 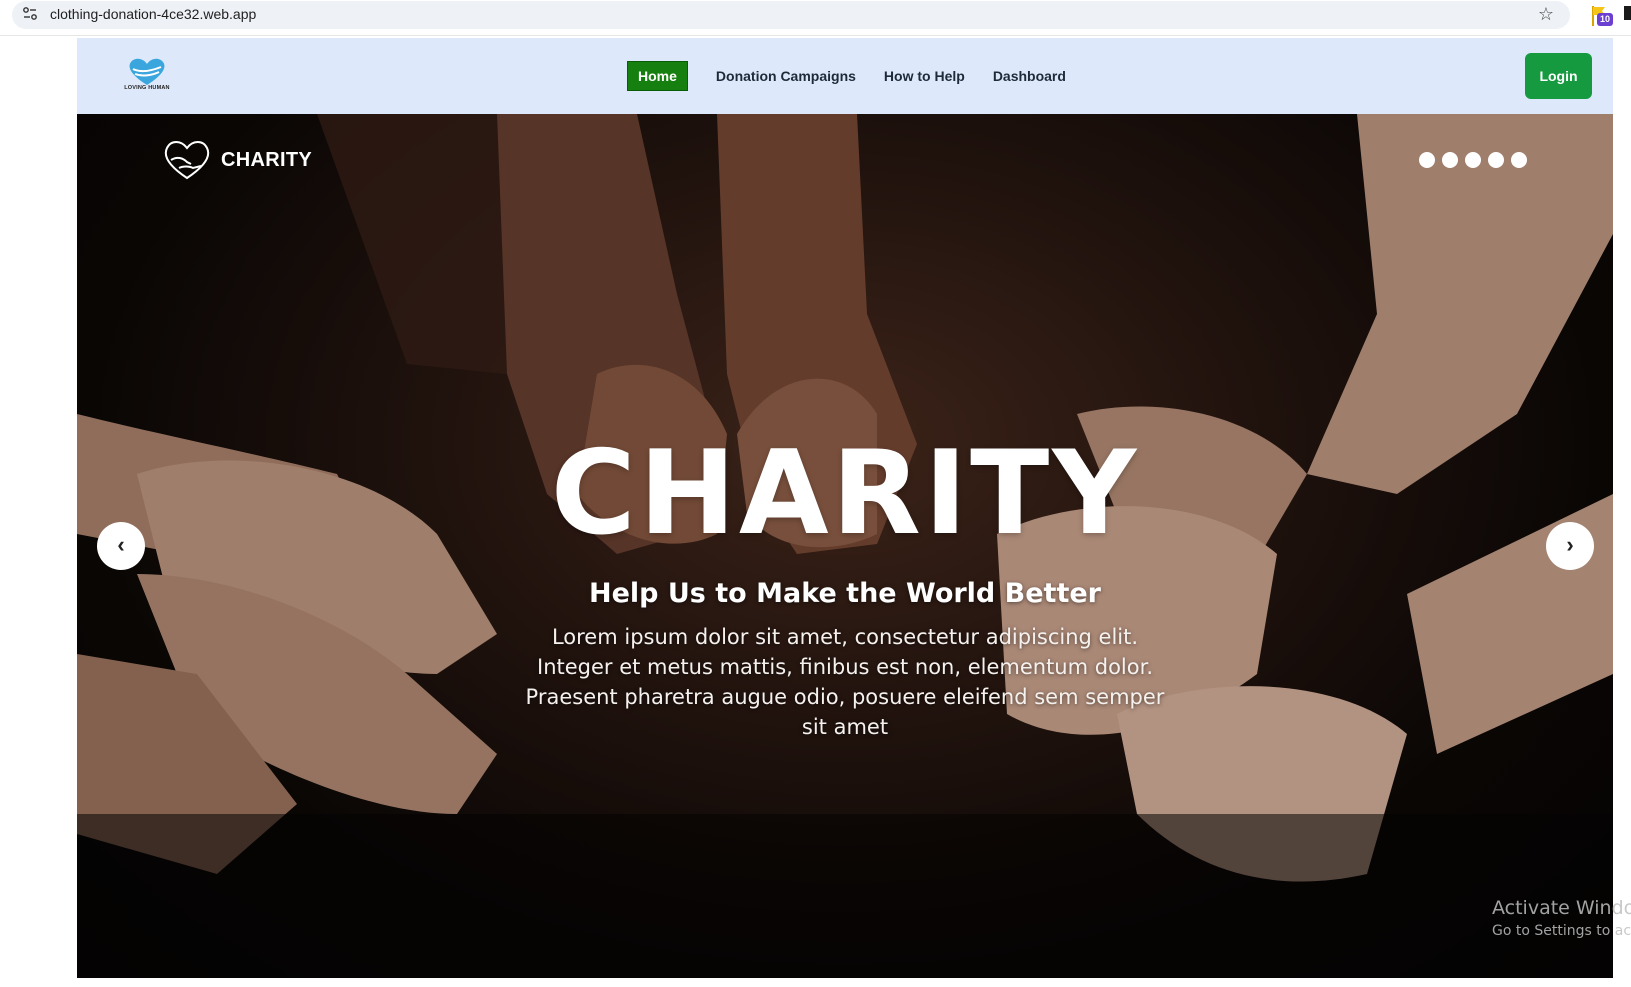 I want to click on charity-heart-hands-icon, so click(x=187, y=160).